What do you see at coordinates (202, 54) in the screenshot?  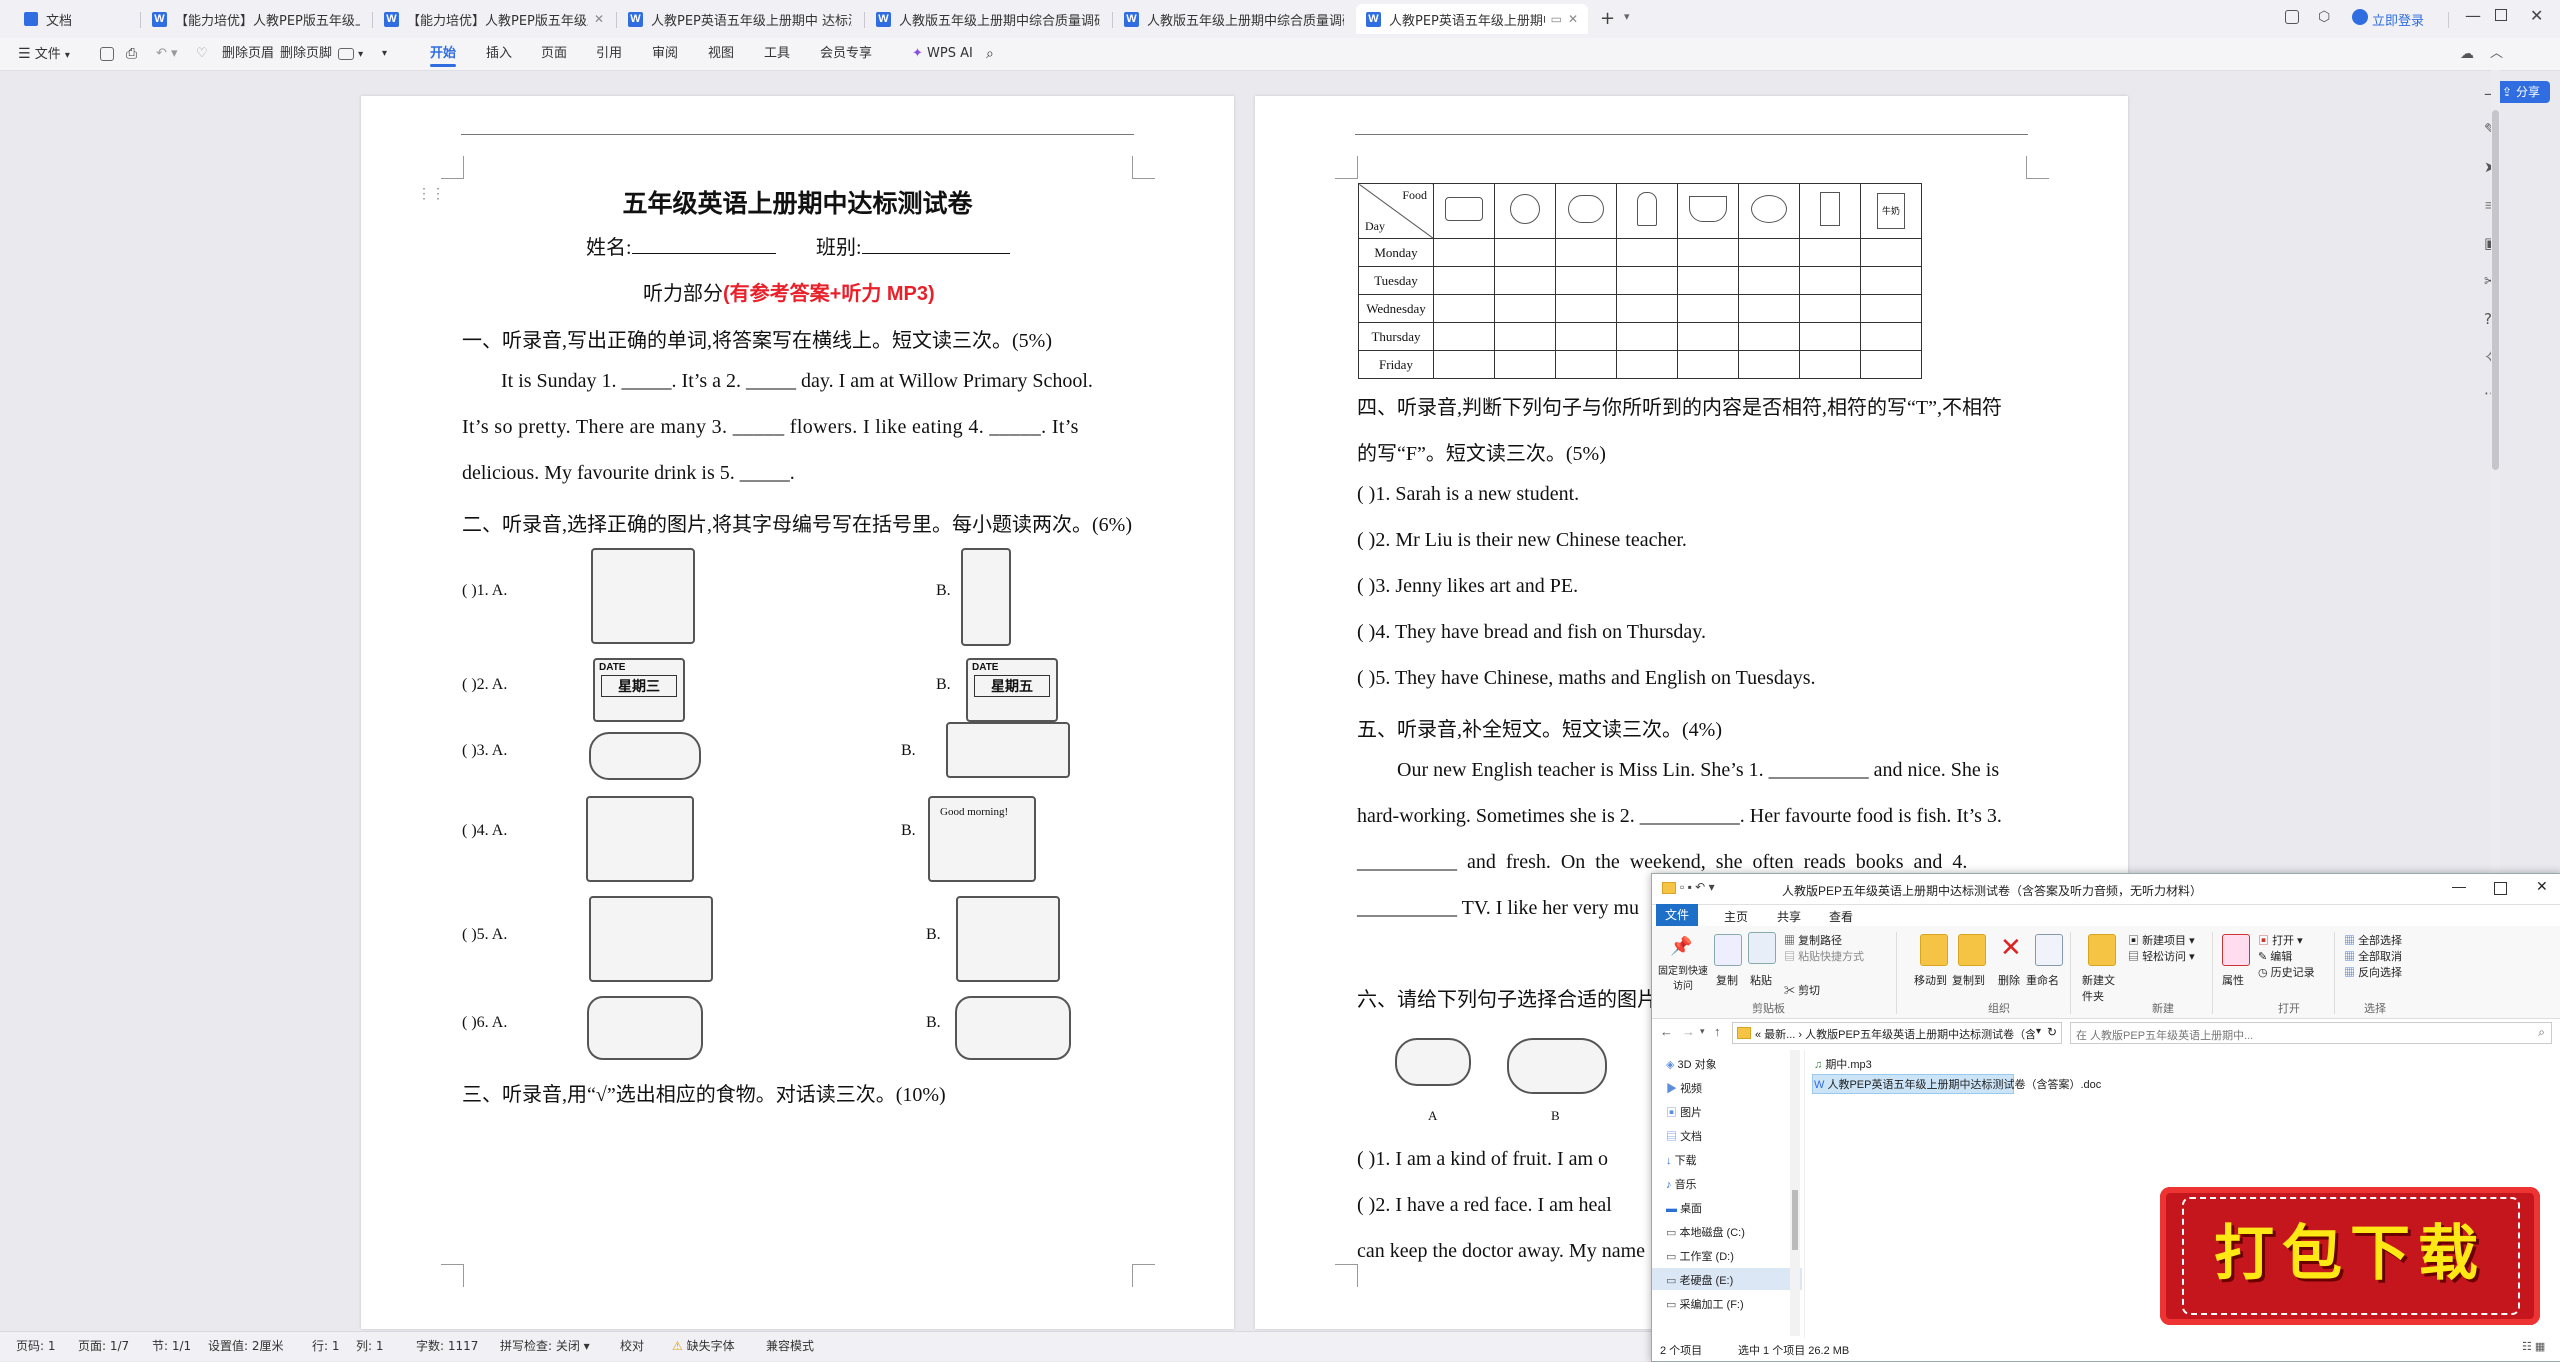 I see `format-painter-icon: ♡` at bounding box center [202, 54].